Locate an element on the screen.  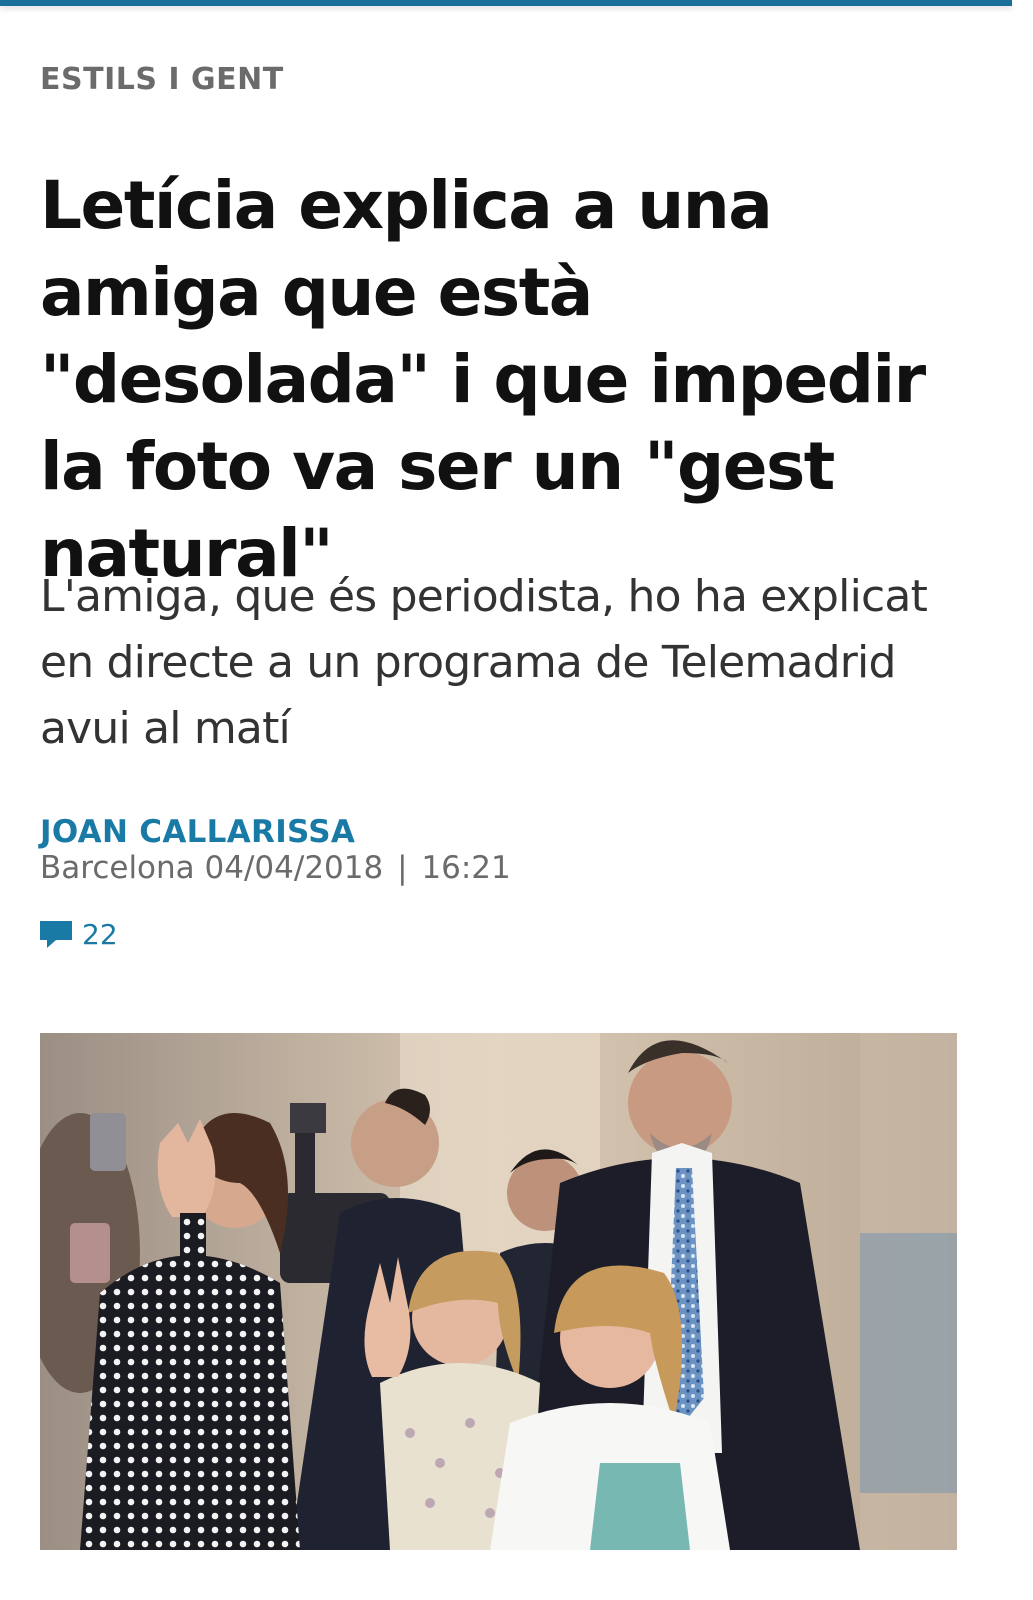
author-name: JOAN CALLARISSA is located at coordinates (197, 832).